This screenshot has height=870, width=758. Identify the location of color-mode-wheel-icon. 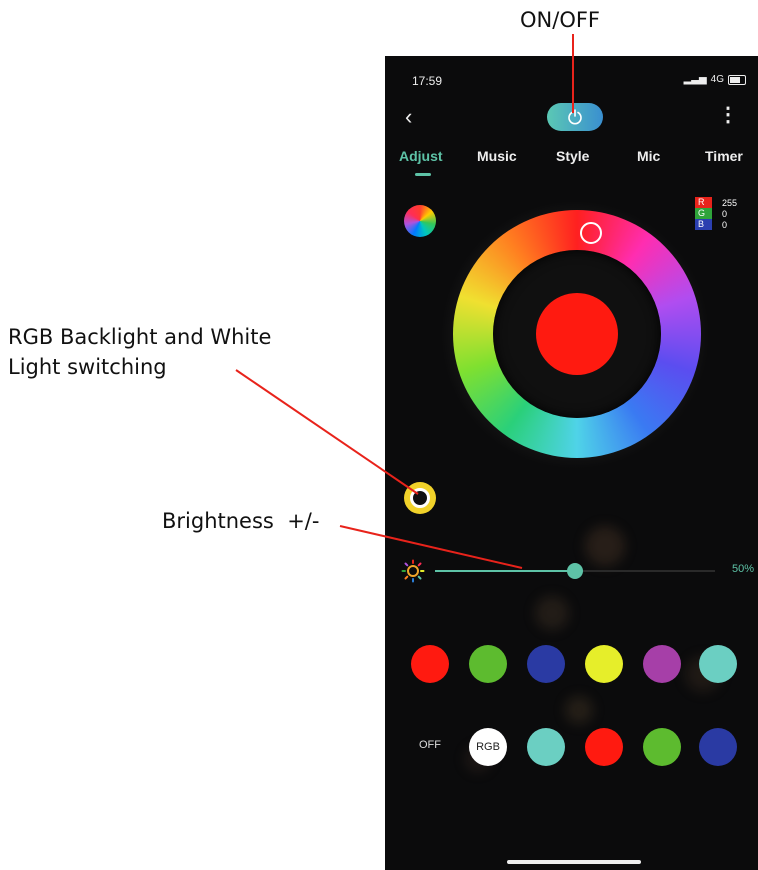
(420, 221).